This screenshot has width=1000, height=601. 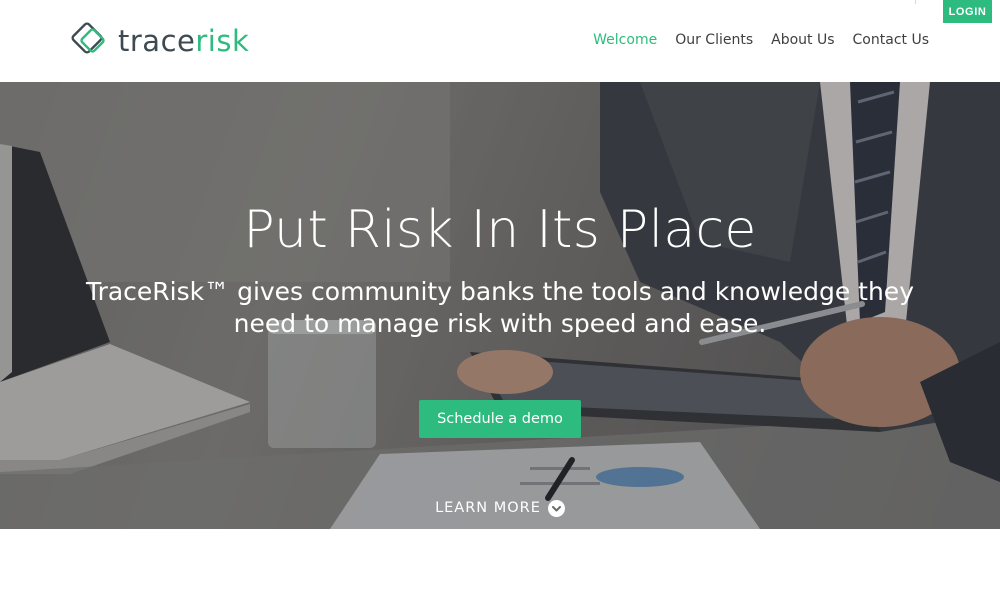 I want to click on learn-more-link: LEARN MORE, so click(x=500, y=508).